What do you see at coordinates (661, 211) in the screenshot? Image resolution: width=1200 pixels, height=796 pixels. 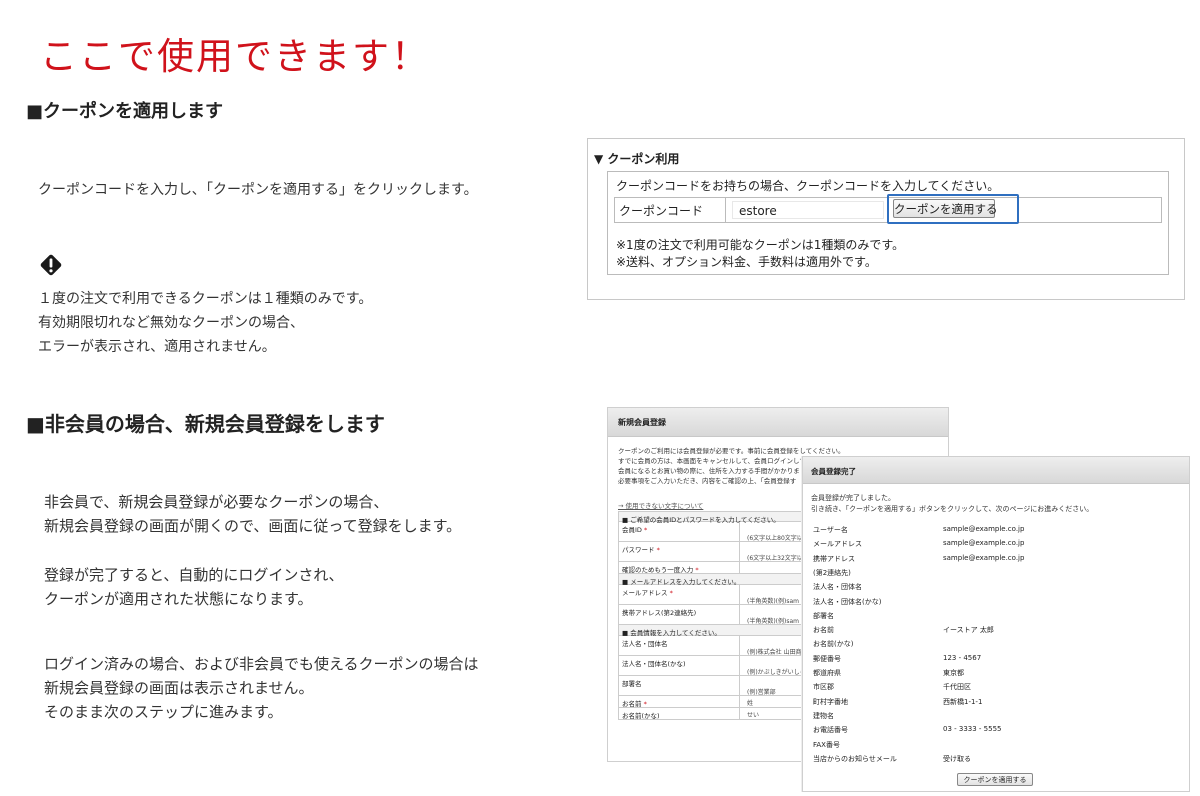 I see `coupon-code-label: クーポンコード` at bounding box center [661, 211].